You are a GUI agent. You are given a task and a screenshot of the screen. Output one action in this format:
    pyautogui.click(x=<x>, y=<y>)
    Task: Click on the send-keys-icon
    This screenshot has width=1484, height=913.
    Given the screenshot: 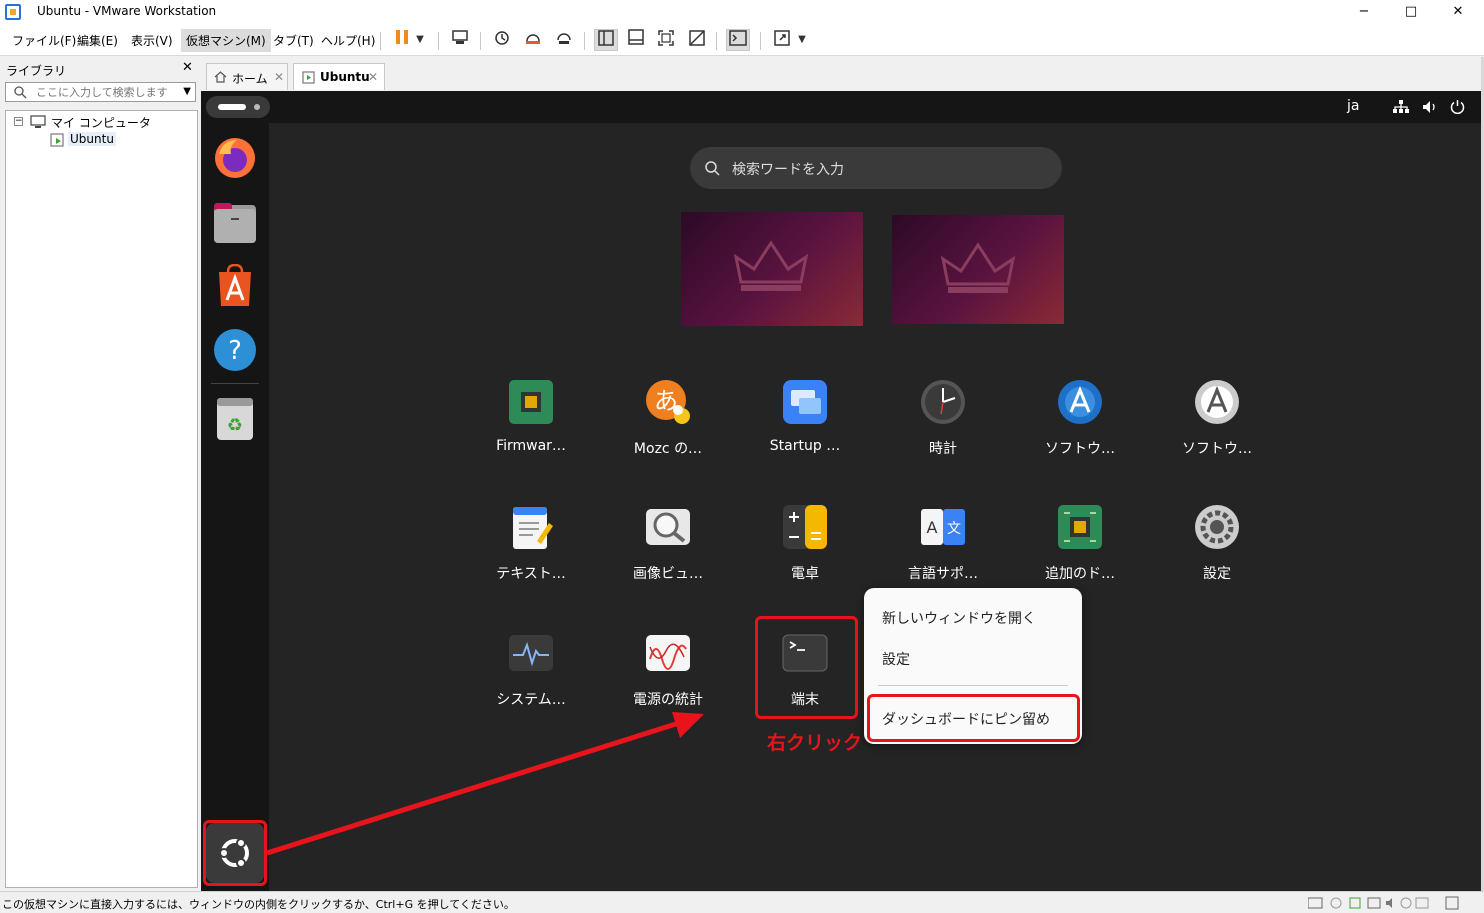 What is the action you would take?
    pyautogui.click(x=460, y=40)
    